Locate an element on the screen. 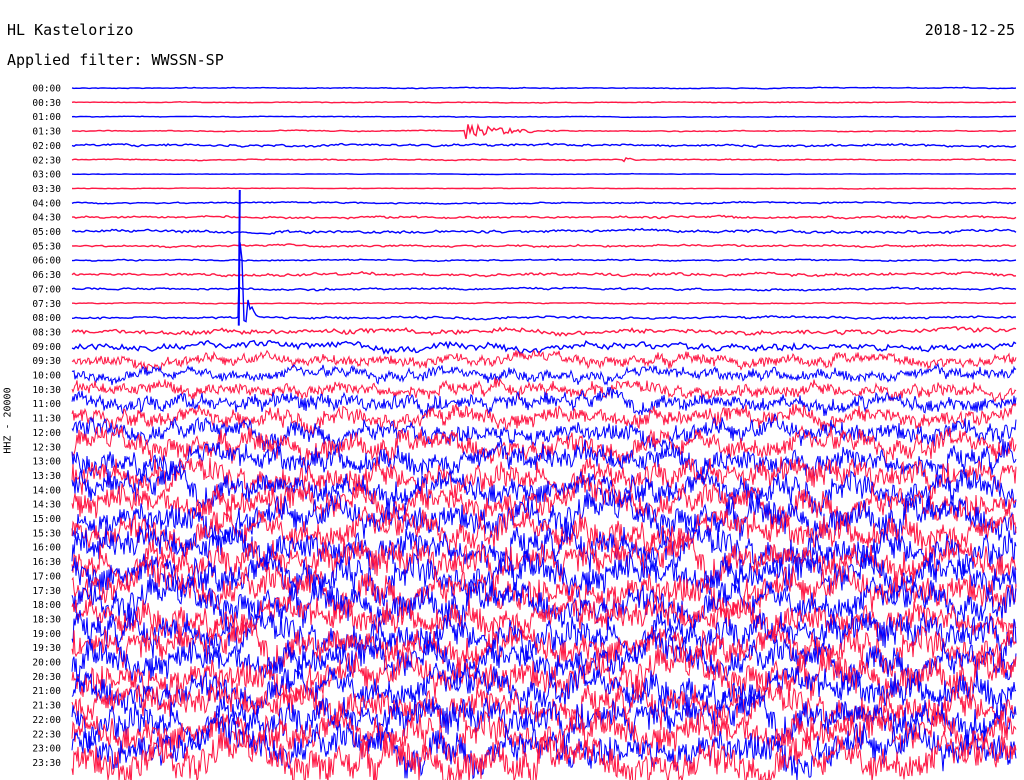 The height and width of the screenshot is (780, 1024). time-tick-label: 23:30 is located at coordinates (46, 763).